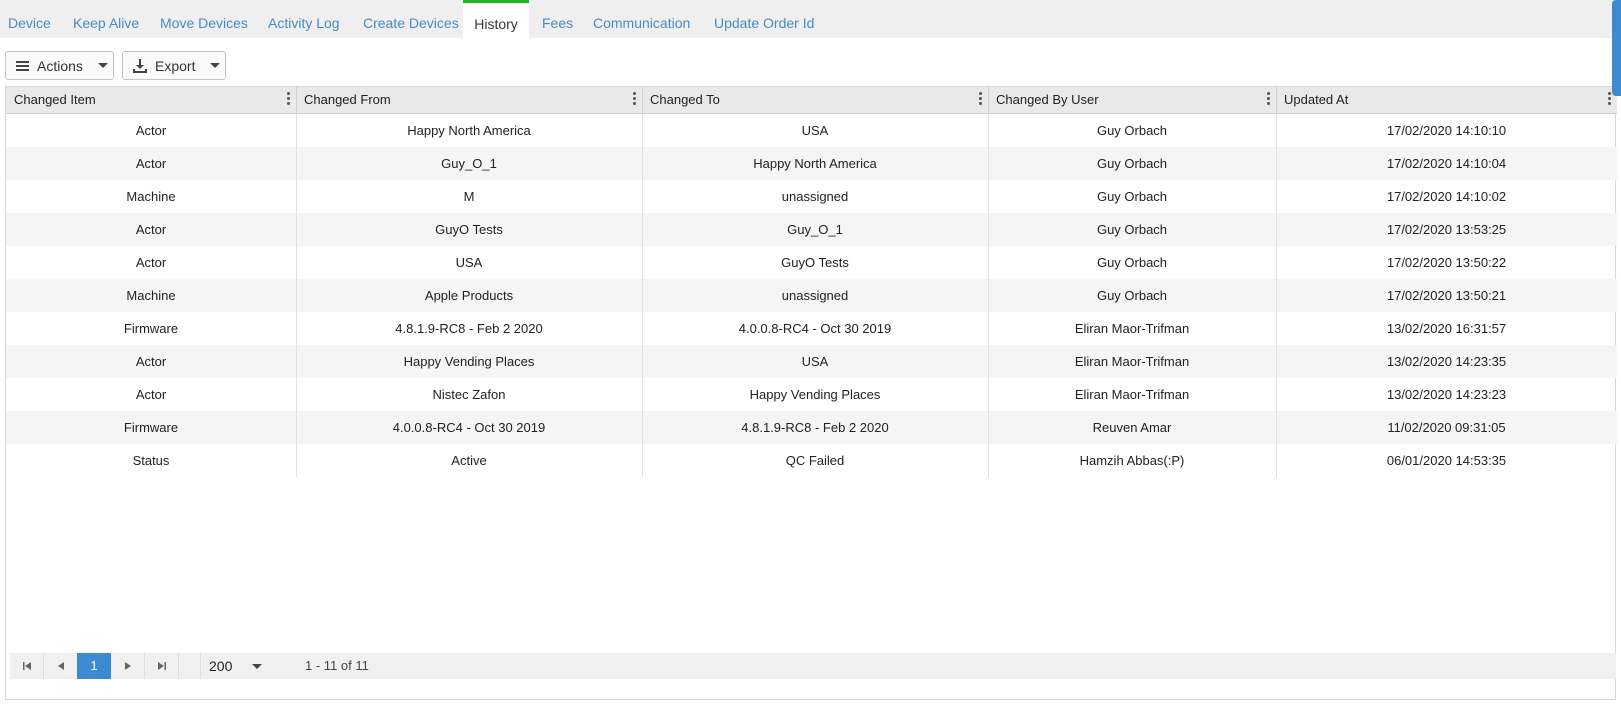 Image resolution: width=1621 pixels, height=718 pixels. I want to click on header-label: Changed By User, so click(1047, 99).